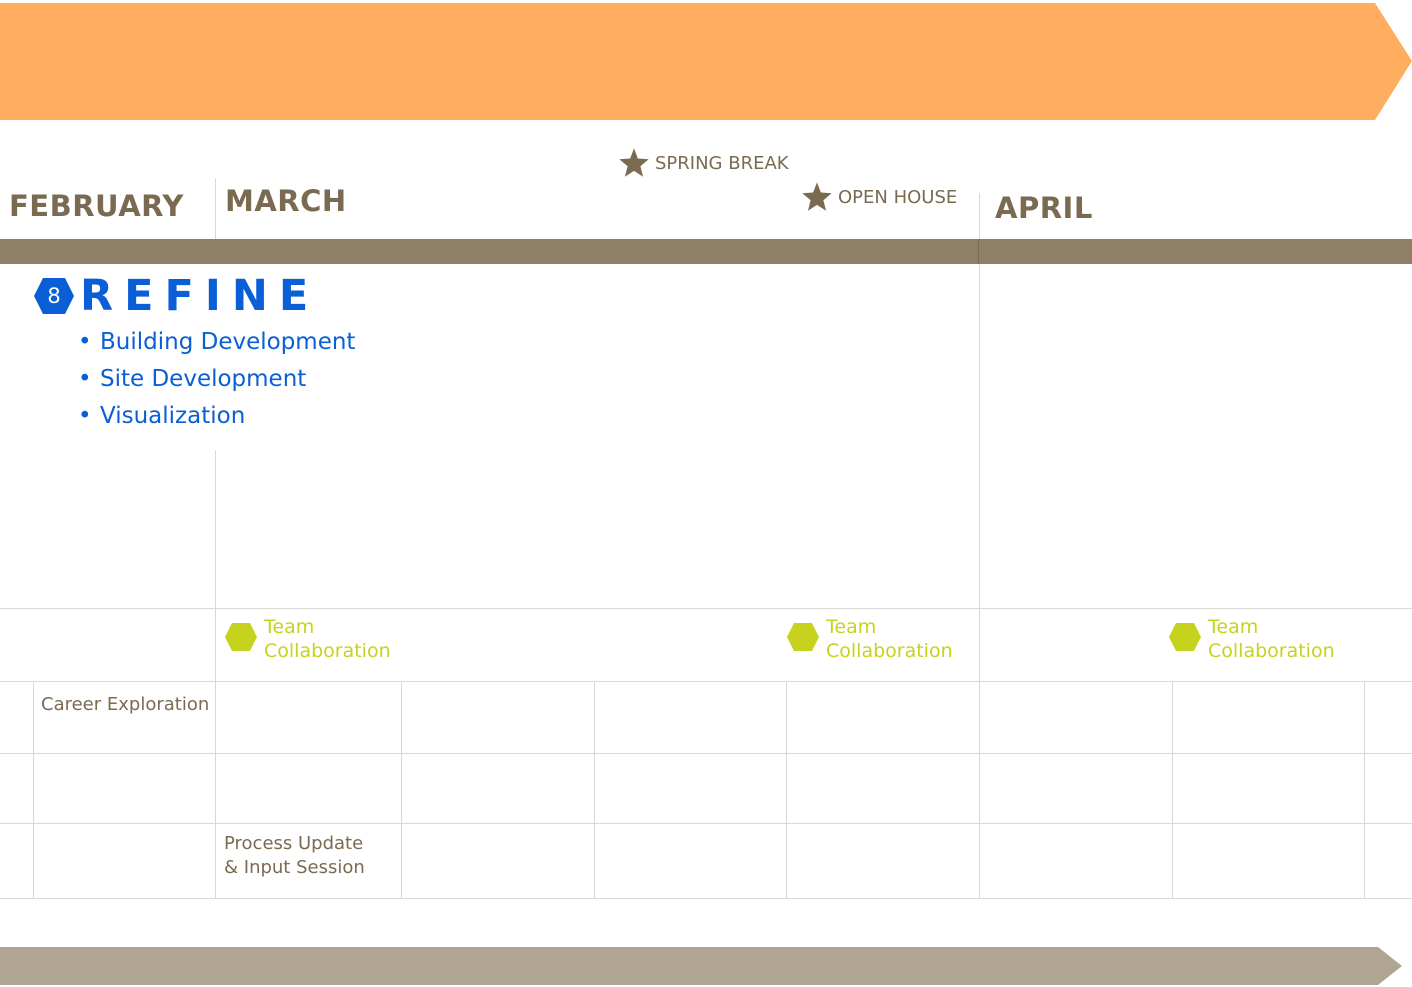  Describe the element at coordinates (979, 581) in the screenshot. I see `grid-line-april` at that location.